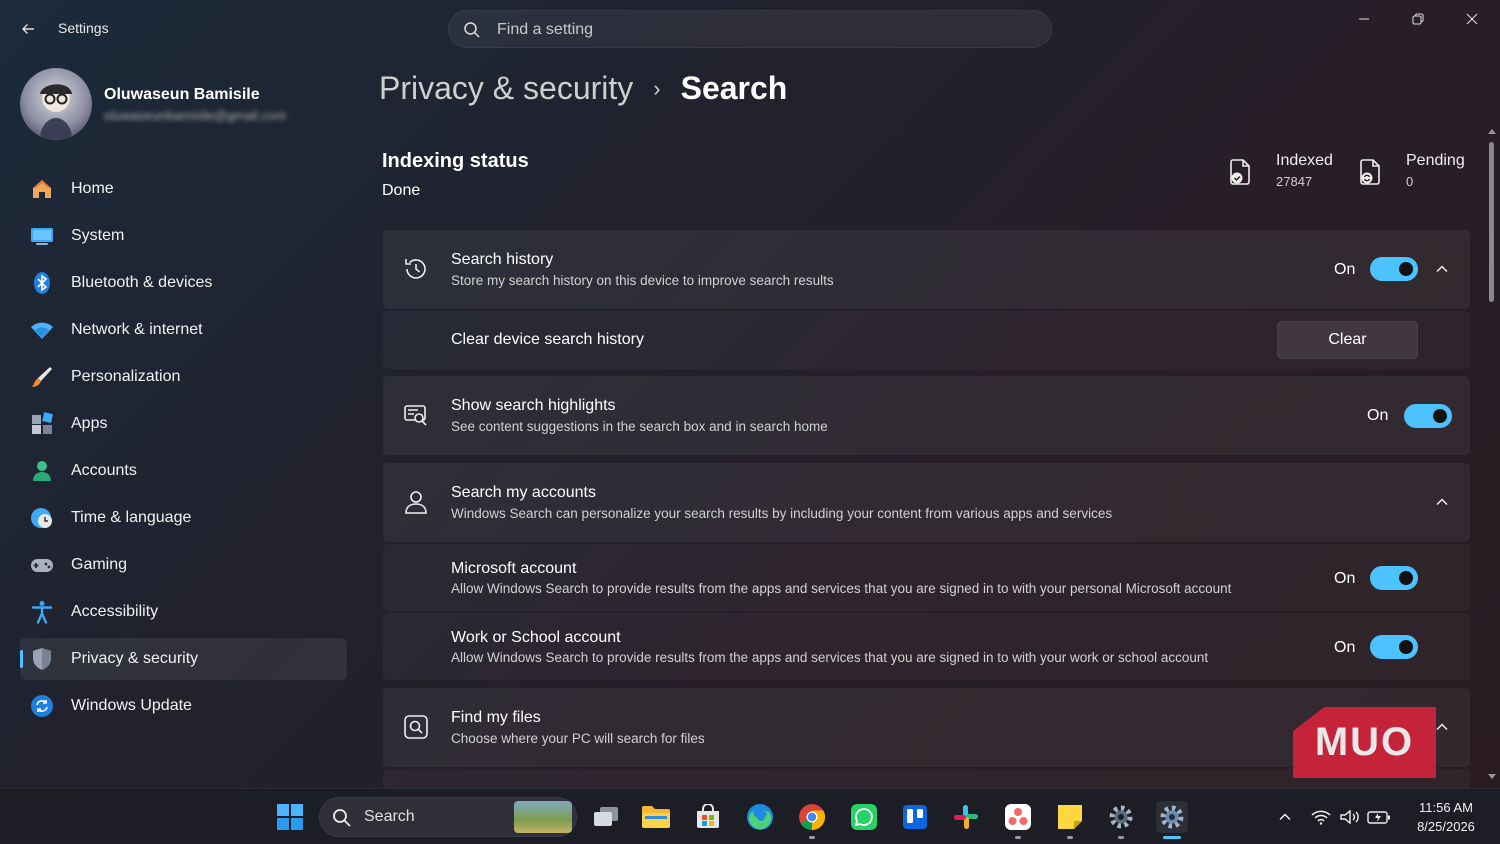 The image size is (1500, 844). Describe the element at coordinates (183, 236) in the screenshot. I see `sidebar-item-system: System` at that location.